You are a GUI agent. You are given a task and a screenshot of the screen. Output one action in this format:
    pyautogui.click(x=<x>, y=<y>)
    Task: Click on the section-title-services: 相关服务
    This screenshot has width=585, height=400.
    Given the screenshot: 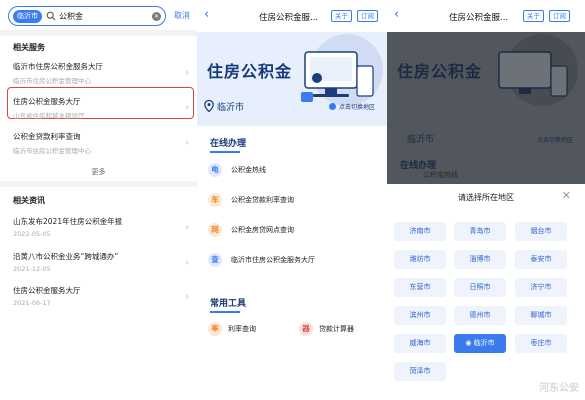 What is the action you would take?
    pyautogui.click(x=29, y=47)
    